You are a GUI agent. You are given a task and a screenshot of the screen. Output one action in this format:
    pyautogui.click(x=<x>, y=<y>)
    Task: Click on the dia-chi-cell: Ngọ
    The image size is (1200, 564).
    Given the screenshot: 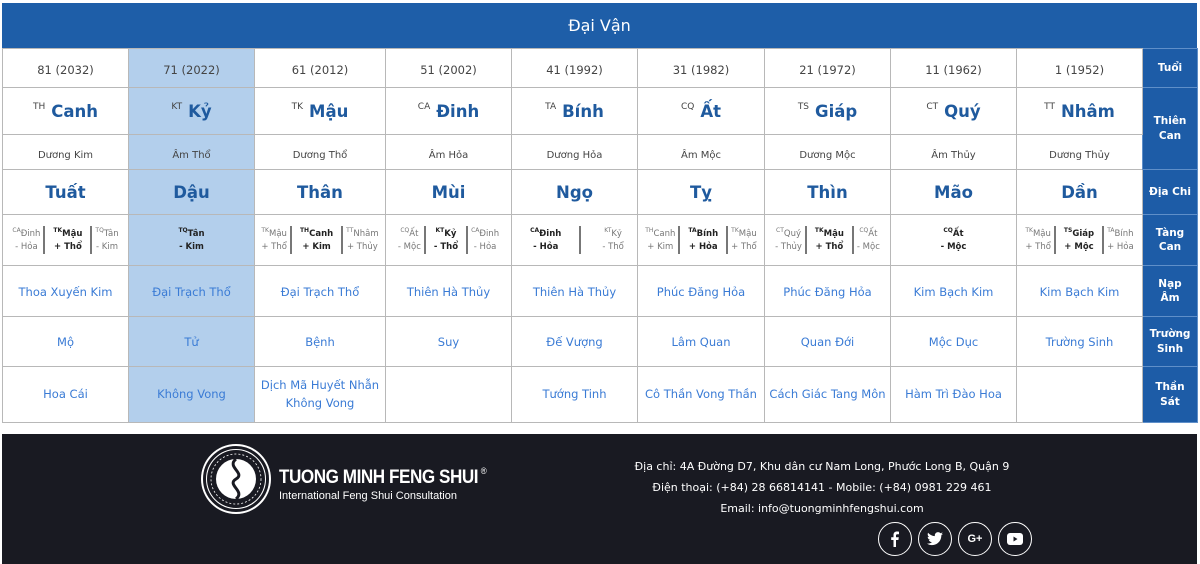 What is the action you would take?
    pyautogui.click(x=574, y=192)
    